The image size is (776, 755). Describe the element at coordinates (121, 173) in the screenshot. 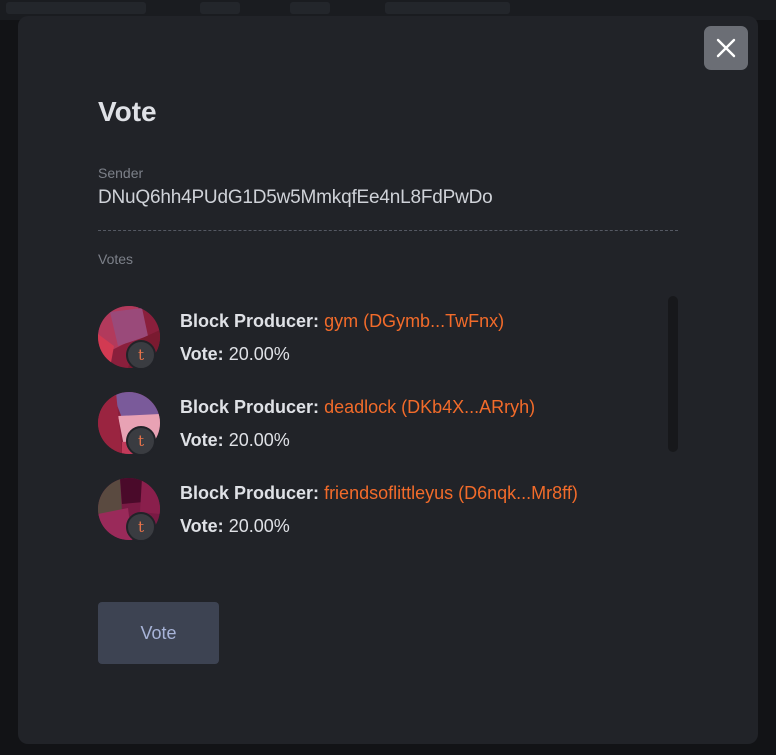

I see `sender-label: Sender` at that location.